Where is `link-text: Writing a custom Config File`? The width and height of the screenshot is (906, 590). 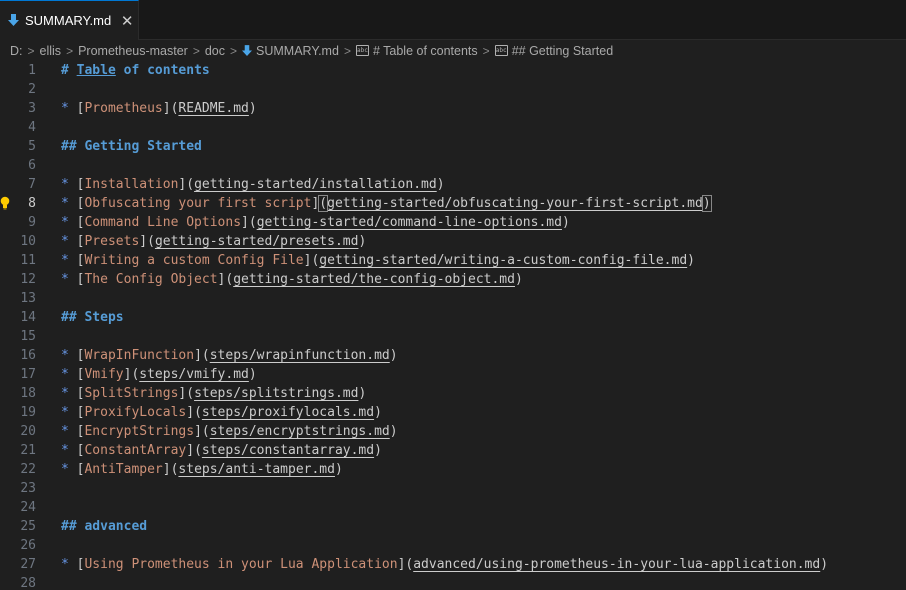 link-text: Writing a custom Config File is located at coordinates (194, 260).